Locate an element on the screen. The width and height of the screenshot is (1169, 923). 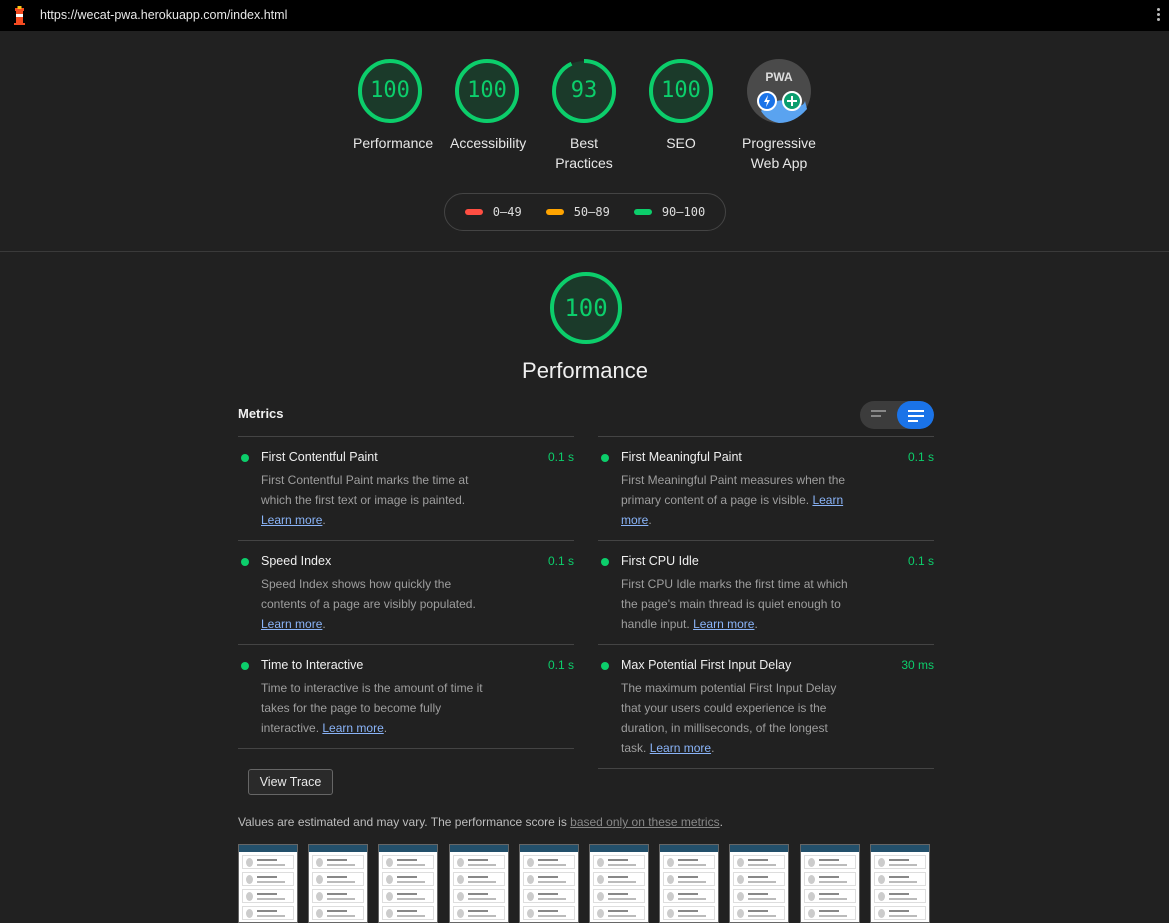
gauge-score: 93 is located at coordinates (584, 90).